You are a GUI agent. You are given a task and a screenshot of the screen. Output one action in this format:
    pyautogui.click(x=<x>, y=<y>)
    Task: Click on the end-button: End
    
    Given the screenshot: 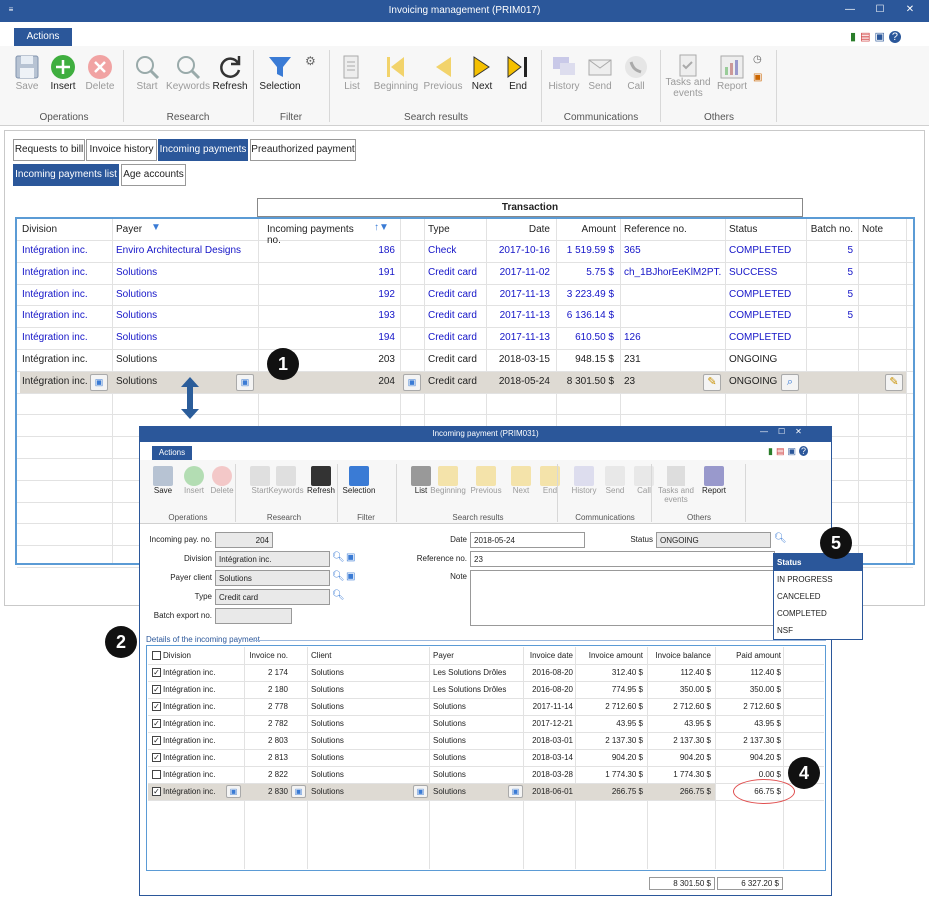 What is the action you would take?
    pyautogui.click(x=518, y=72)
    